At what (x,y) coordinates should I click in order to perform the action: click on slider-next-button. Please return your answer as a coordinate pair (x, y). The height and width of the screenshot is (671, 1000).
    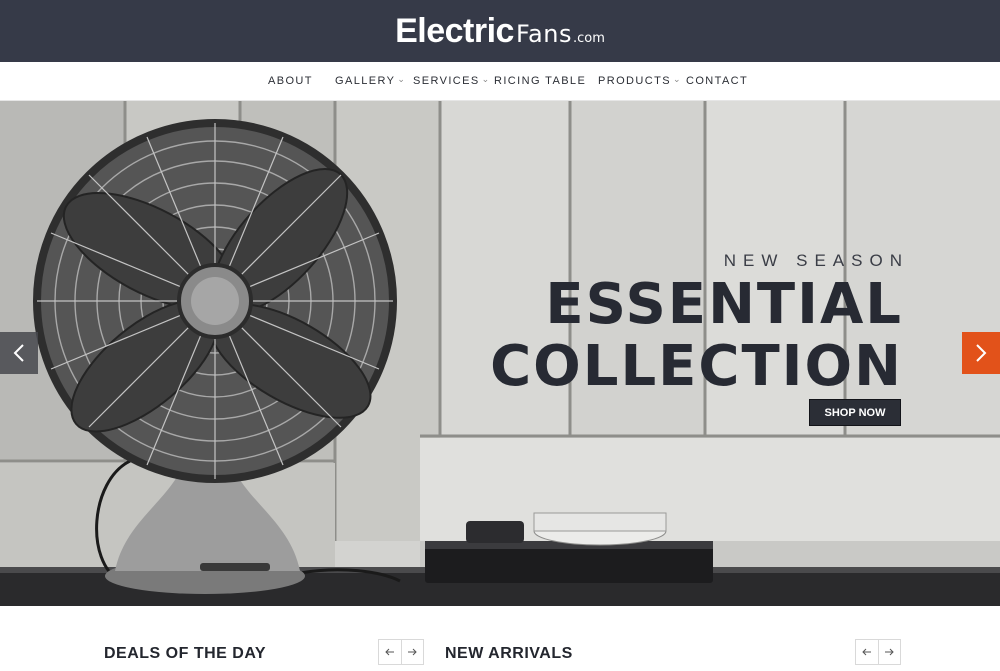
    Looking at the image, I should click on (981, 353).